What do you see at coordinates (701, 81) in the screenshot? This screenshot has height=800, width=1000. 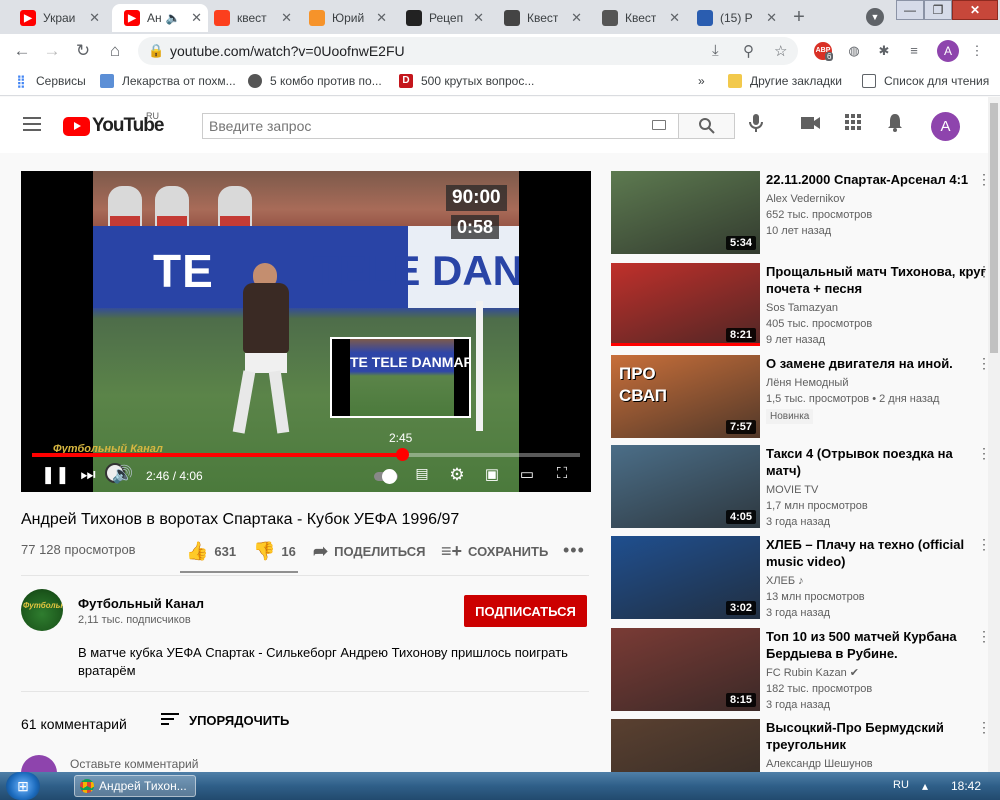 I see `bookmarks-overflow-button: »` at bounding box center [701, 81].